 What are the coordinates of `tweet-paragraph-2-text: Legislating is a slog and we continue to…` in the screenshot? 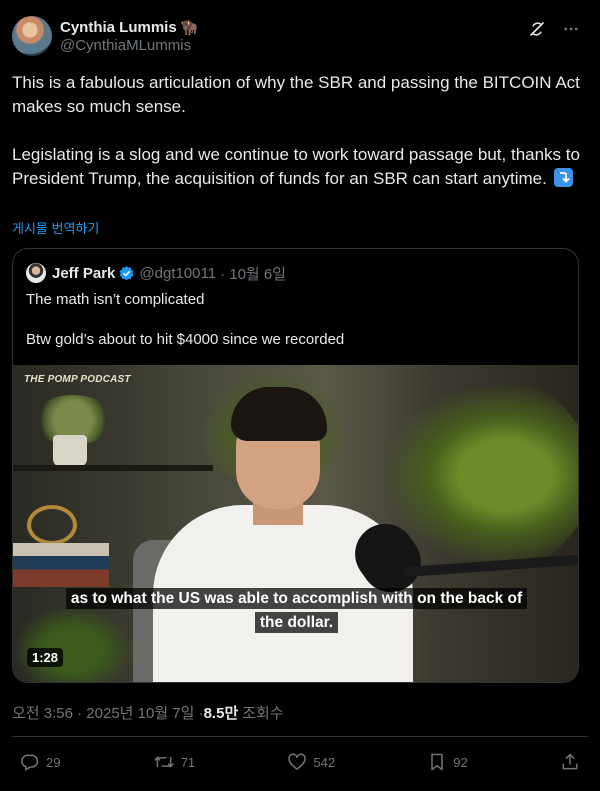 It's located at (296, 166).